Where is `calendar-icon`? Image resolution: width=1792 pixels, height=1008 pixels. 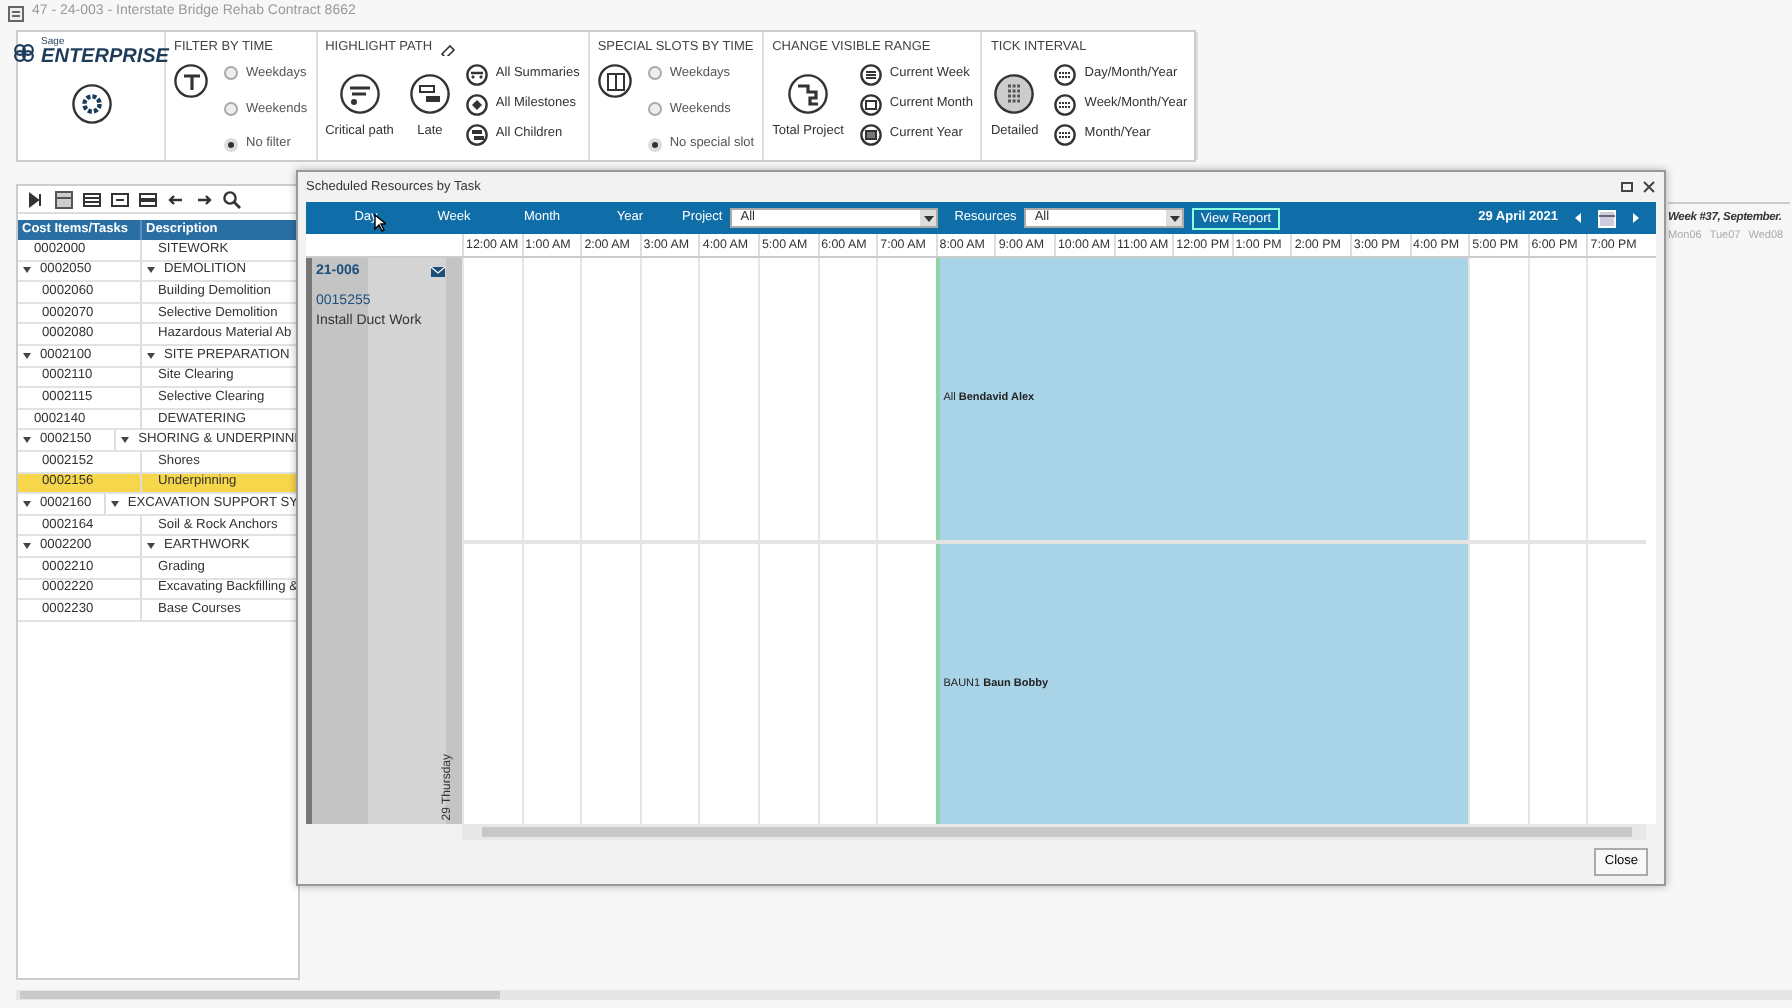 calendar-icon is located at coordinates (614, 80).